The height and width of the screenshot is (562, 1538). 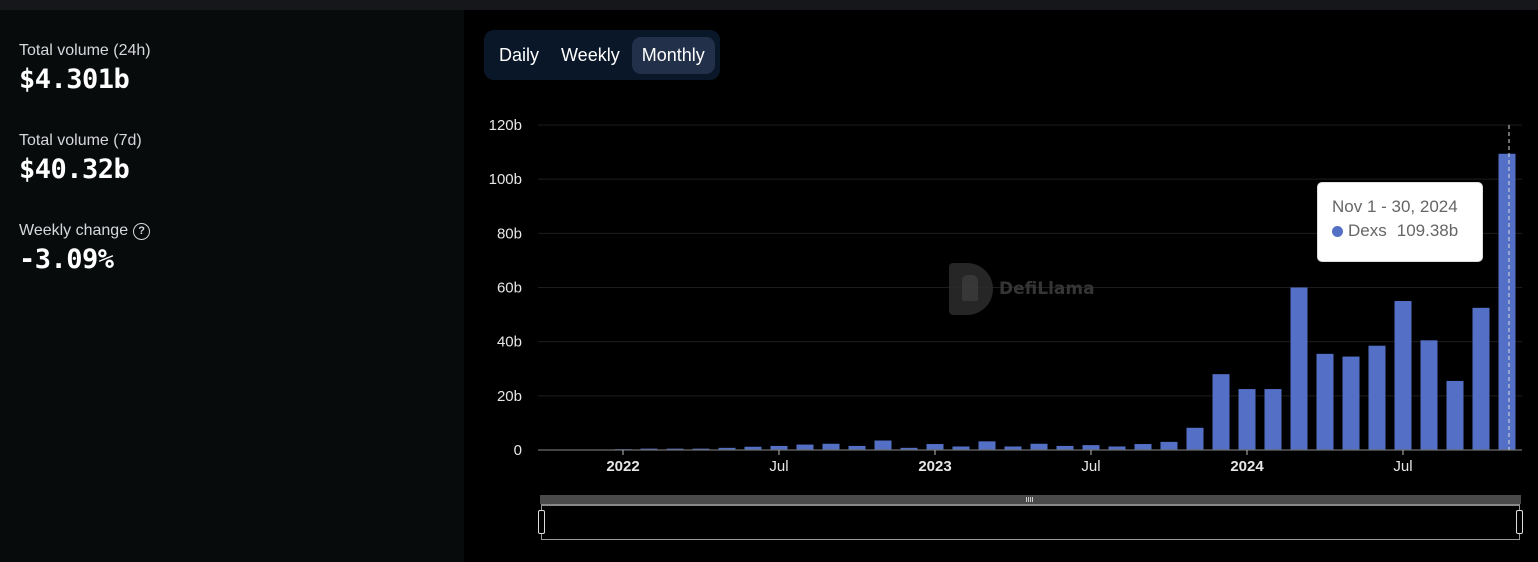 What do you see at coordinates (509, 396) in the screenshot?
I see `y-tick-label: 20b` at bounding box center [509, 396].